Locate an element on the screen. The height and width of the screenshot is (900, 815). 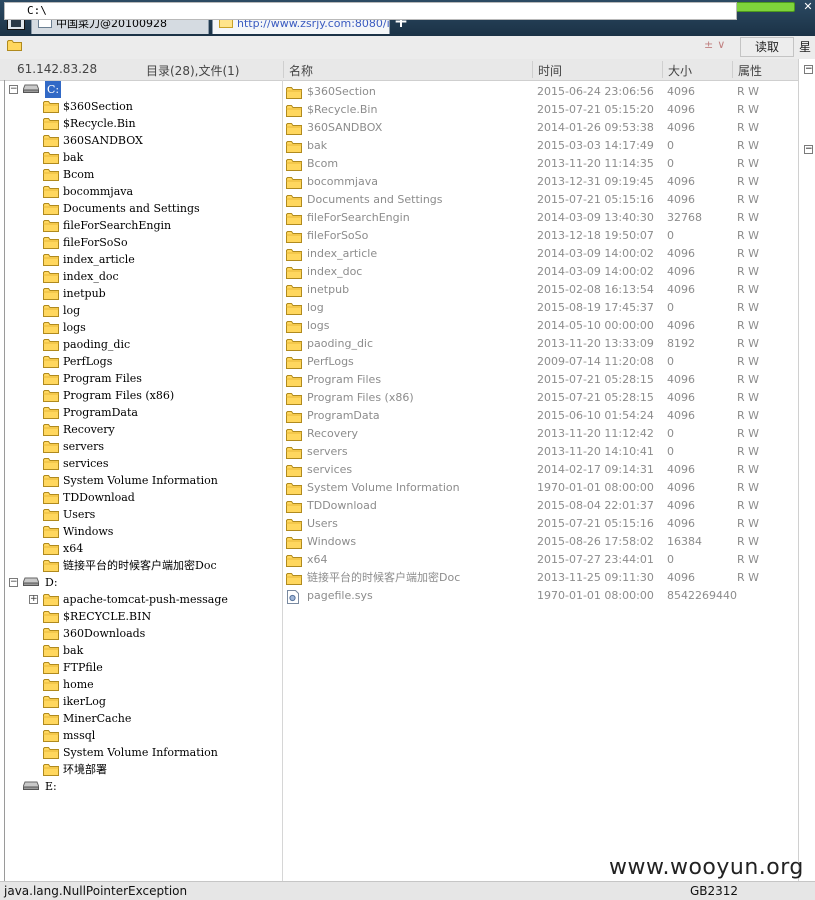
tree-folder: inetpub is located at coordinates (161, 293).